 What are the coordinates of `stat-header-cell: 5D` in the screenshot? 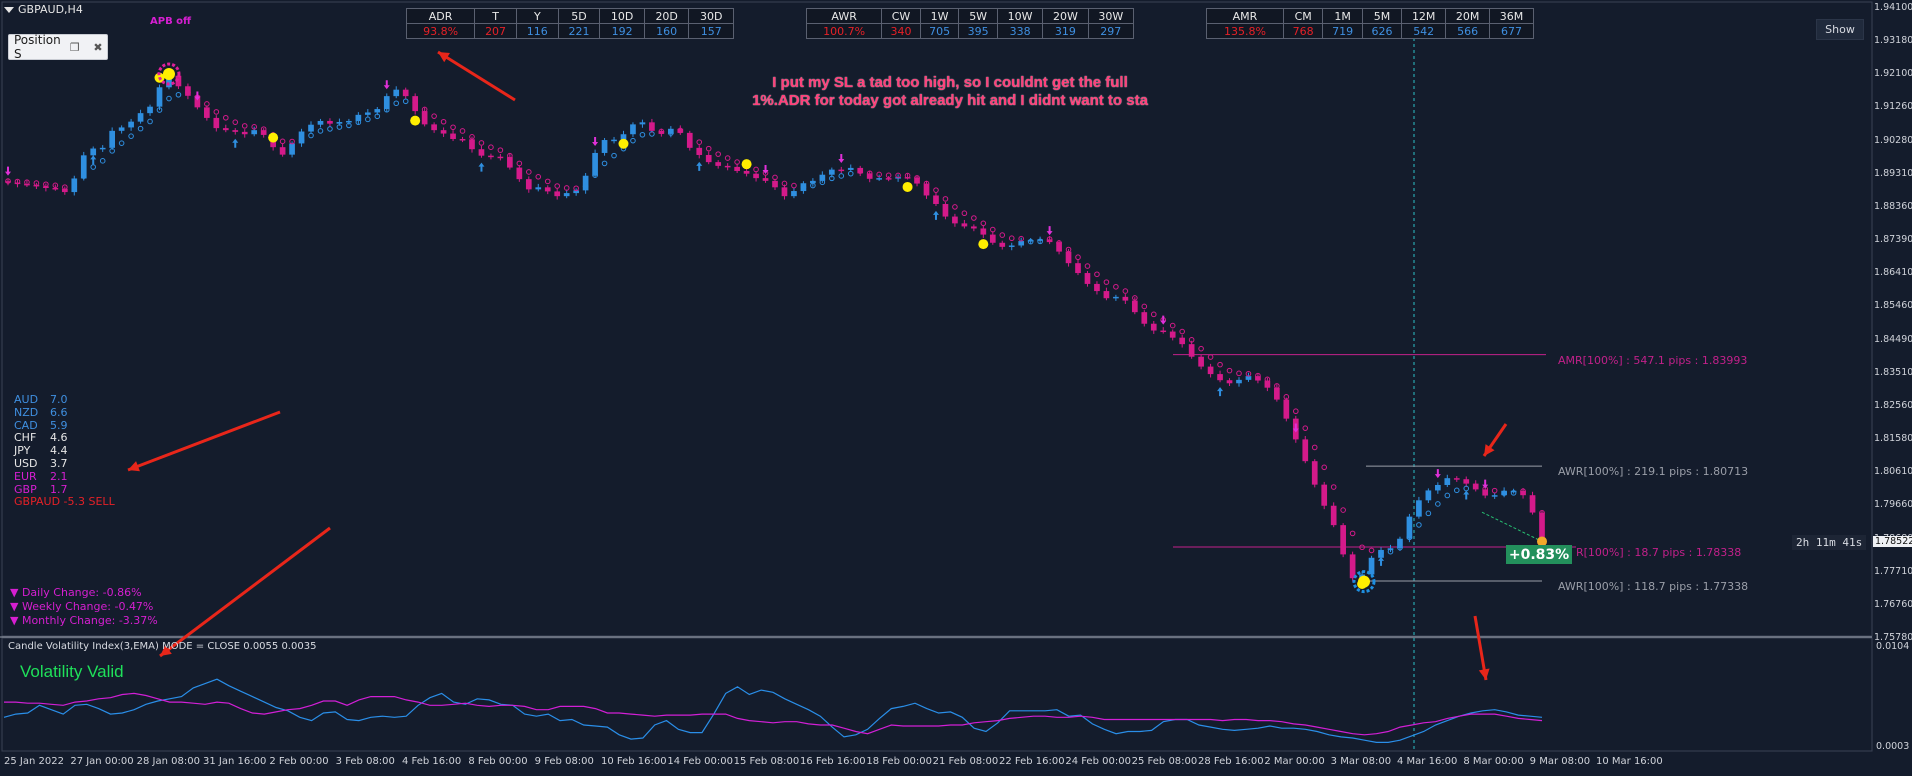 It's located at (579, 16).